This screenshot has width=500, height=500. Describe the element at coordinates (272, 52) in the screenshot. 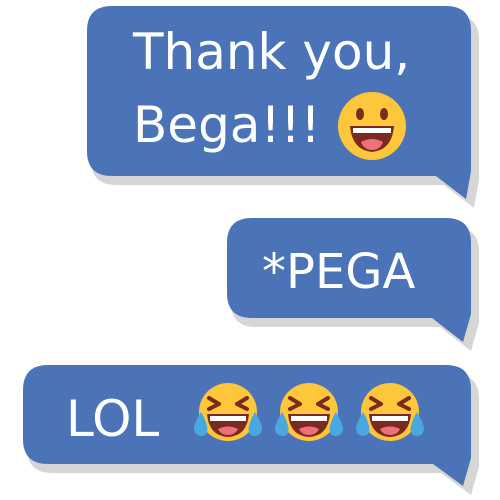

I see `message-1-line-1: Thank you,` at that location.